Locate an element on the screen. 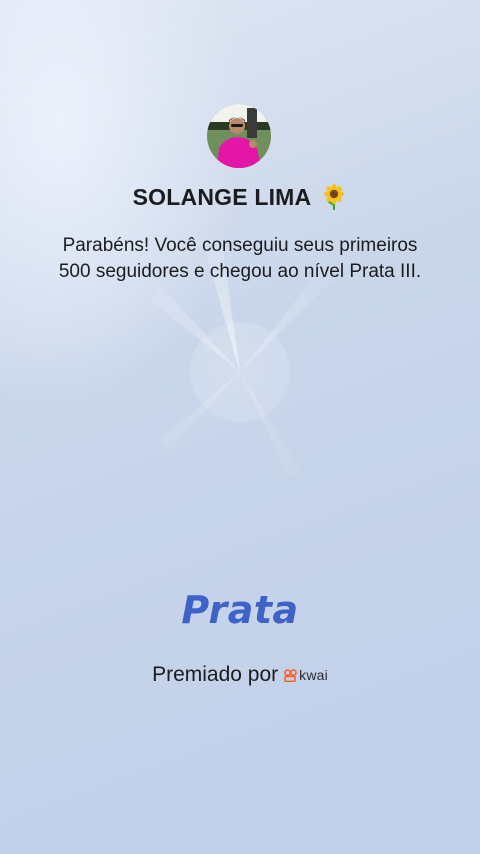 This screenshot has height=854, width=480. profile-name: SOLANGE LIMA is located at coordinates (222, 196).